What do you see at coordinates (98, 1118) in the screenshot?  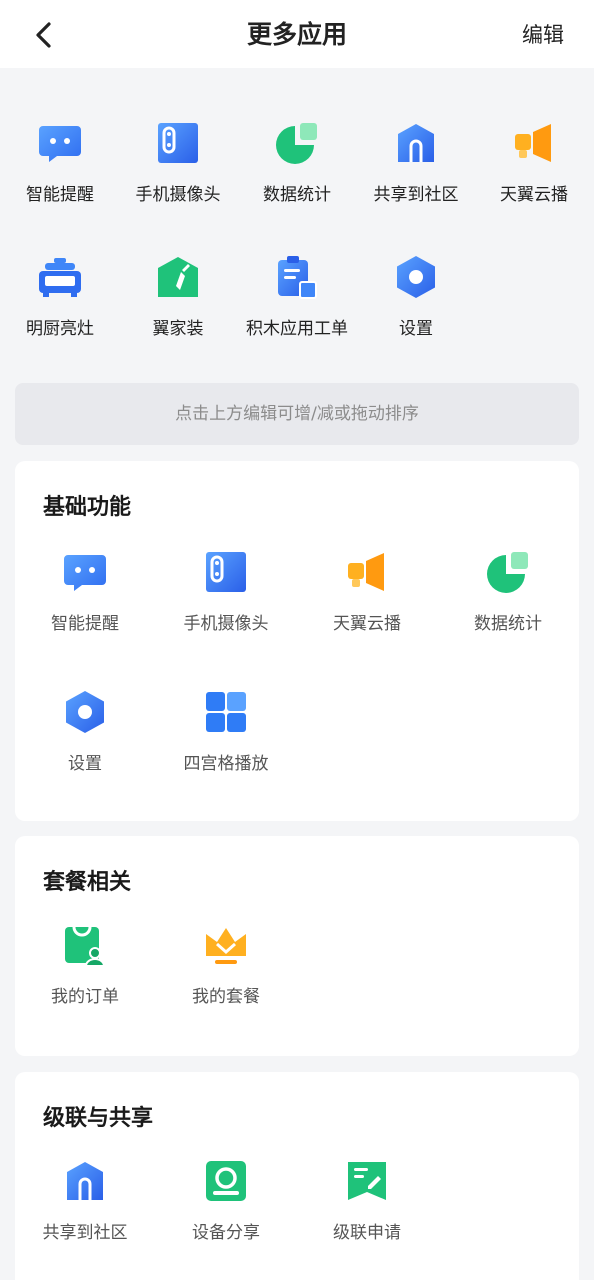 I see `section-title: 级联与共享` at bounding box center [98, 1118].